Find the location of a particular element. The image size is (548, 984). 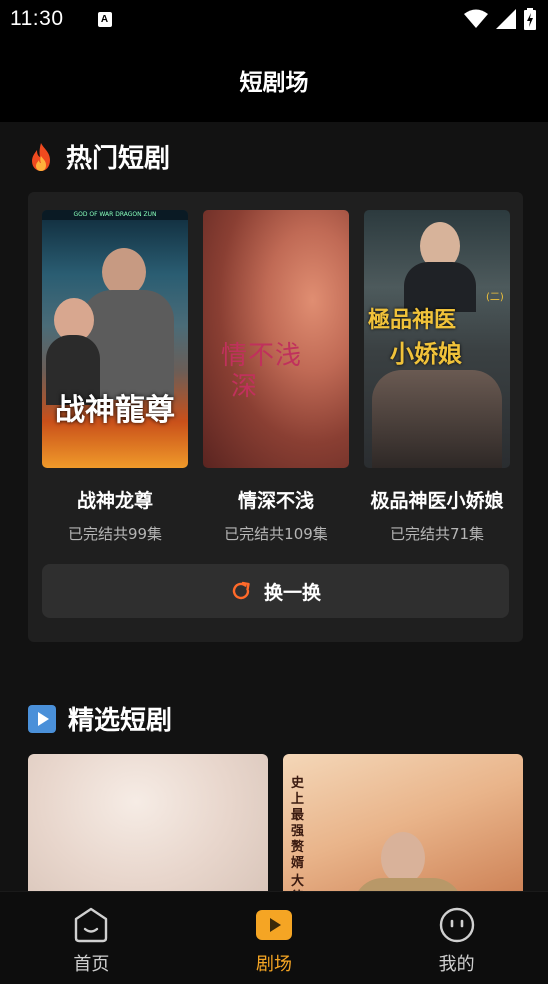

drama-meta: 已完结共71集 is located at coordinates (437, 534).